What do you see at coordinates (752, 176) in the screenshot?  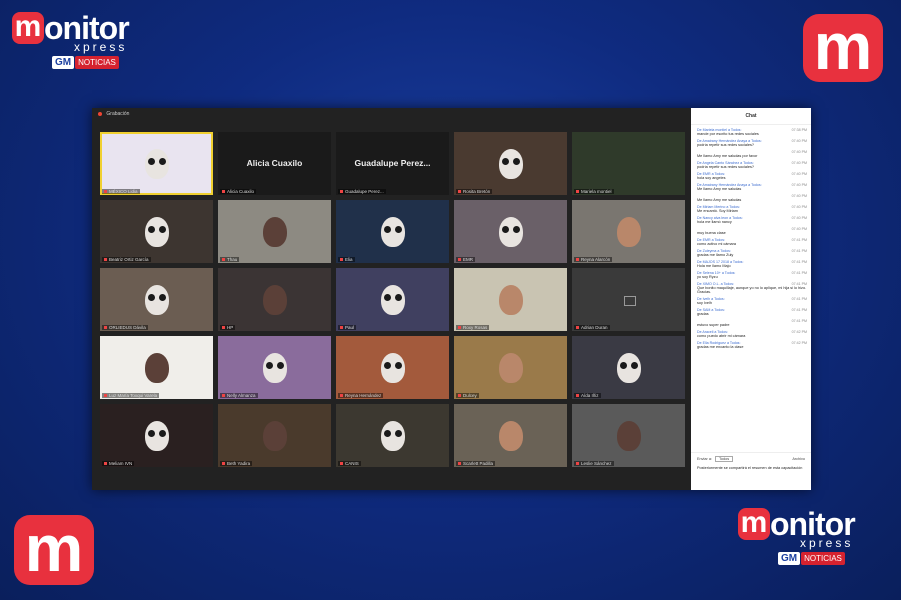 I see `chat-message: De EMR a Todos: 07:40 PM hola soy angeles` at bounding box center [752, 176].